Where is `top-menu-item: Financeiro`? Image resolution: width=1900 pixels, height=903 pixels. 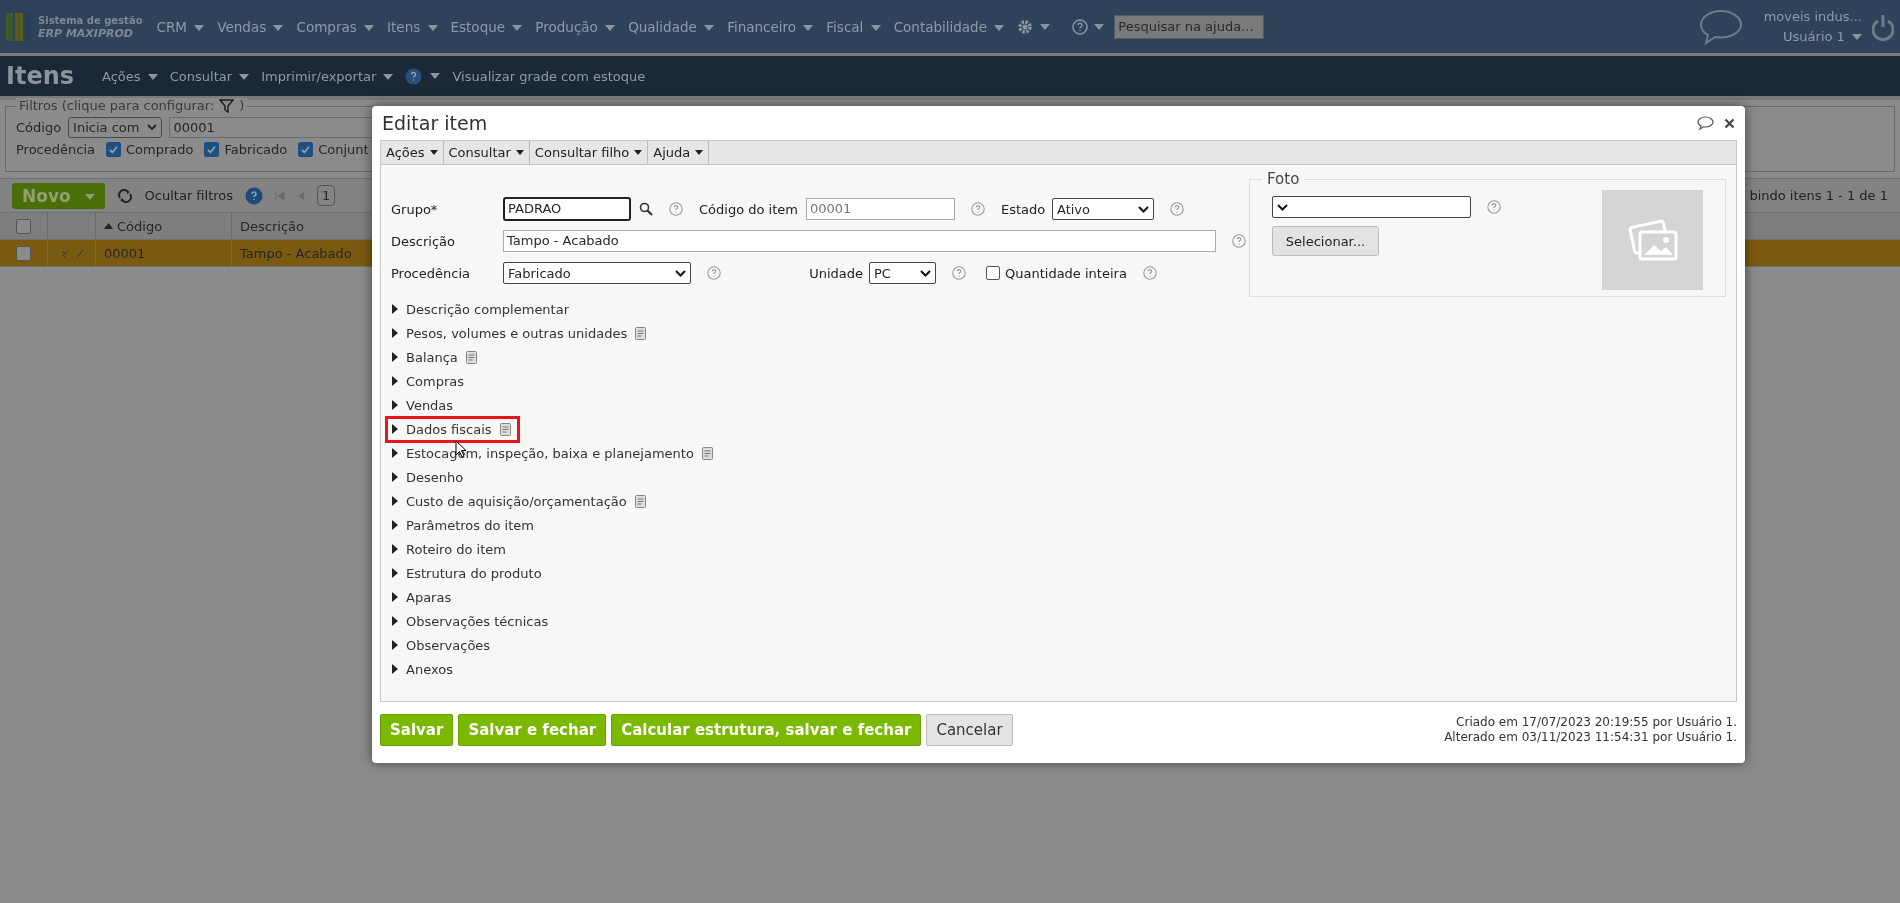
top-menu-item: Financeiro is located at coordinates (770, 26).